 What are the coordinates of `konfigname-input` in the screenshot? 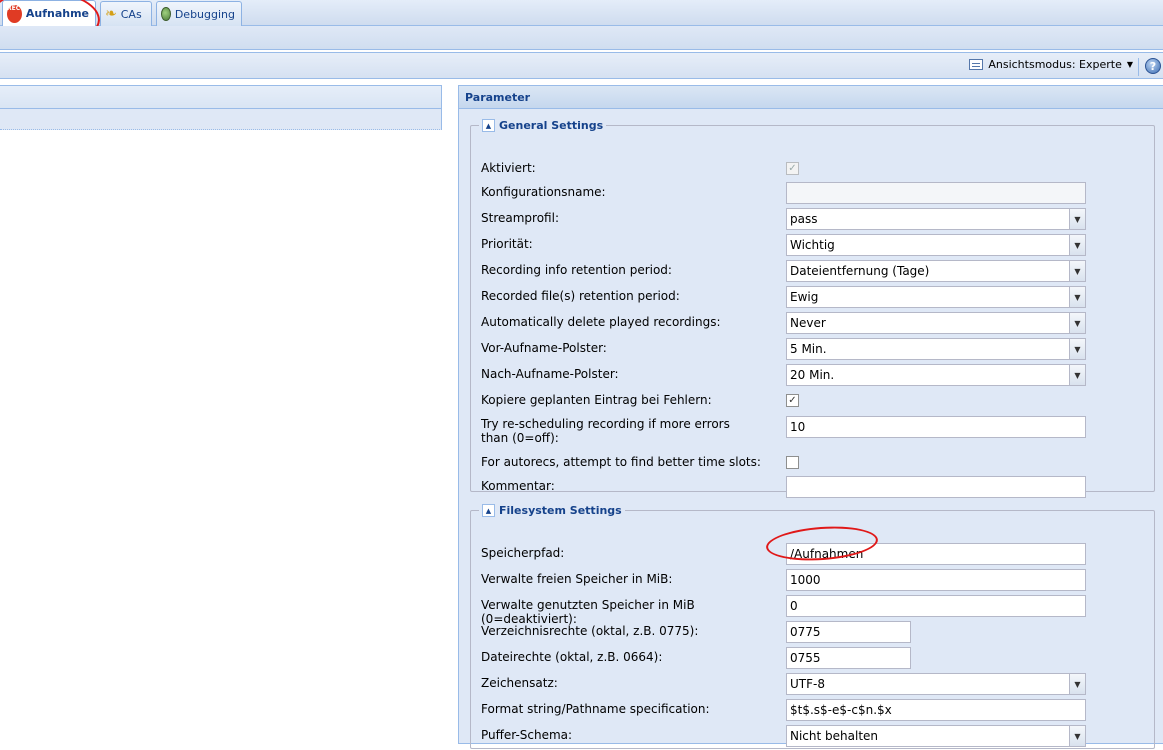 It's located at (936, 193).